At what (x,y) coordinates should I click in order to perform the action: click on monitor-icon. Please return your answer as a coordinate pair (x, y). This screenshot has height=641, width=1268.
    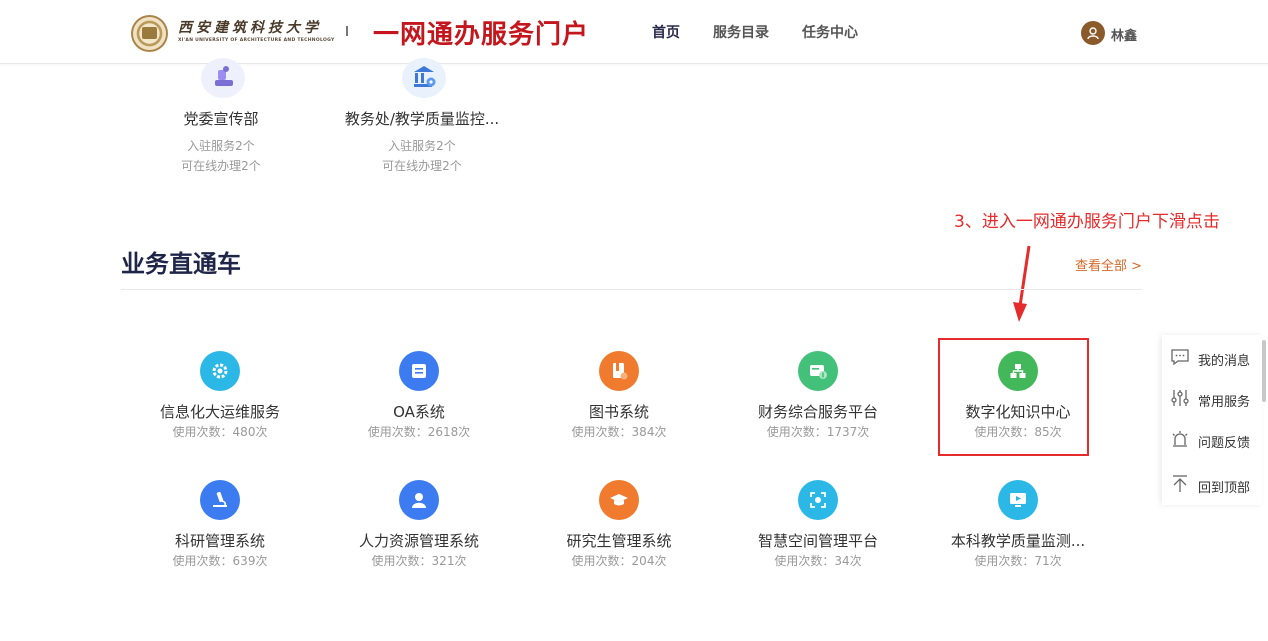
    Looking at the image, I should click on (1018, 500).